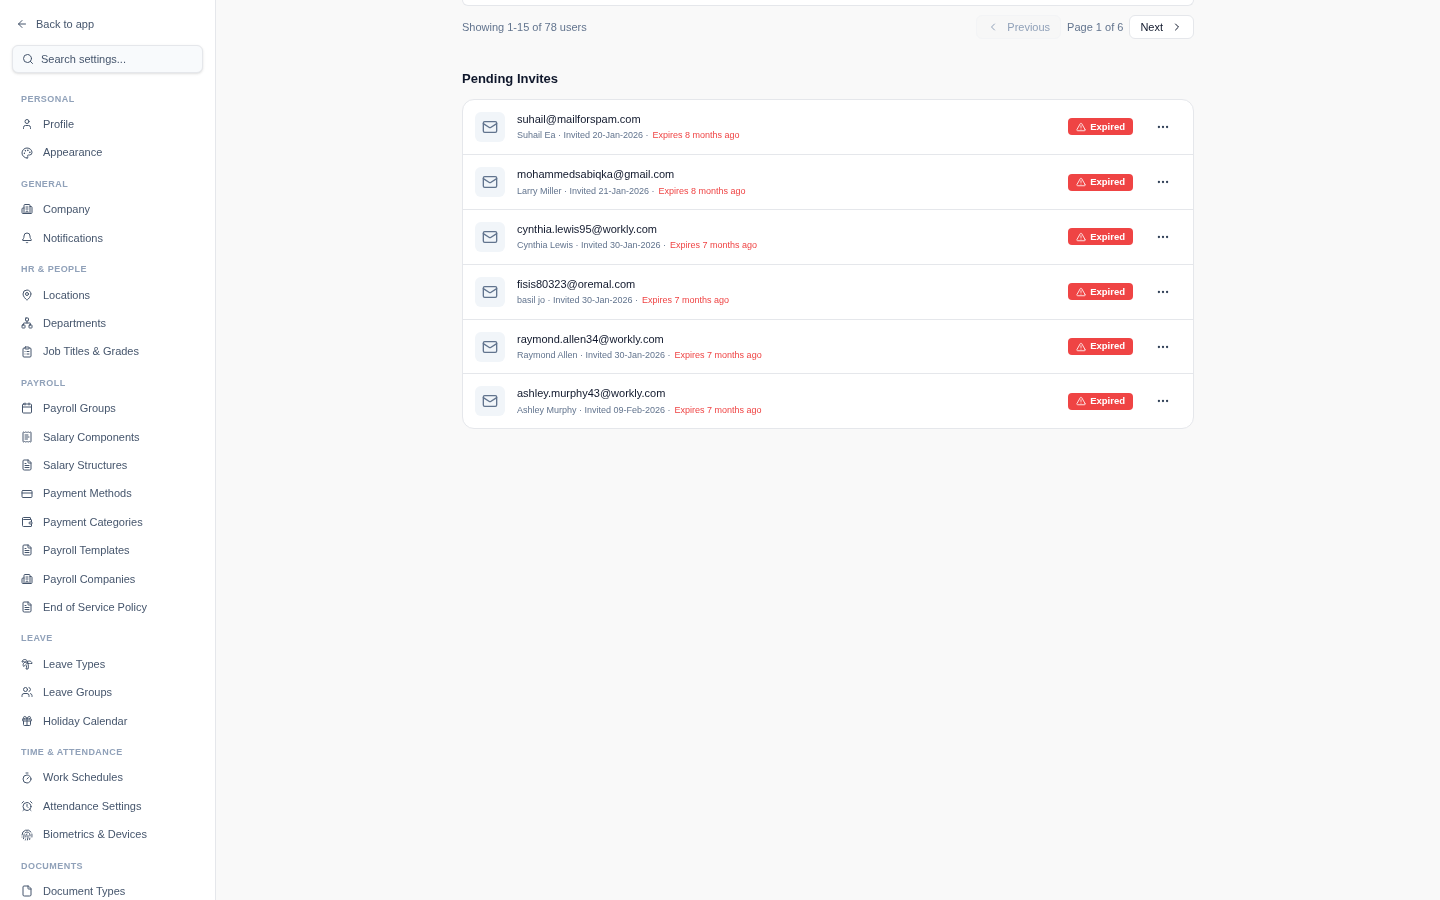 The width and height of the screenshot is (1440, 900). Describe the element at coordinates (54, 270) in the screenshot. I see `section-heading: HR & PEOPLE` at that location.